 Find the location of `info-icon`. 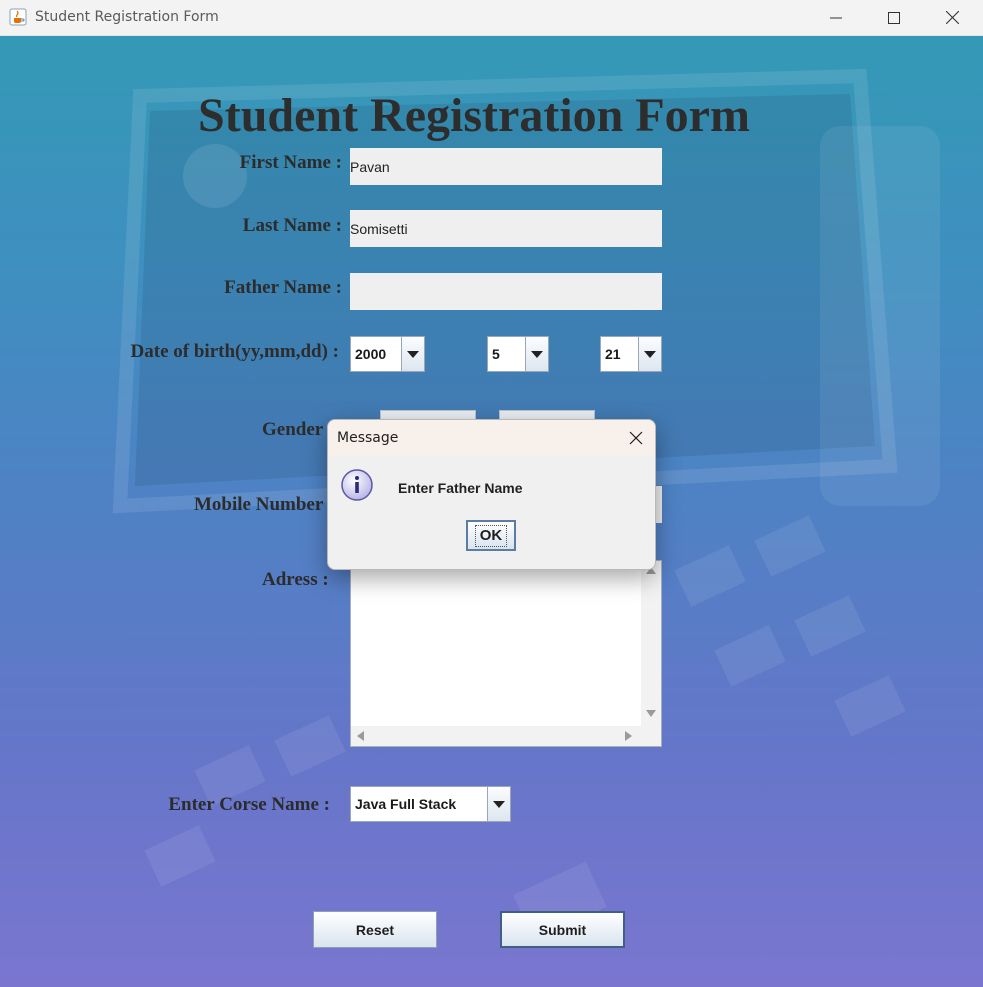

info-icon is located at coordinates (357, 485).